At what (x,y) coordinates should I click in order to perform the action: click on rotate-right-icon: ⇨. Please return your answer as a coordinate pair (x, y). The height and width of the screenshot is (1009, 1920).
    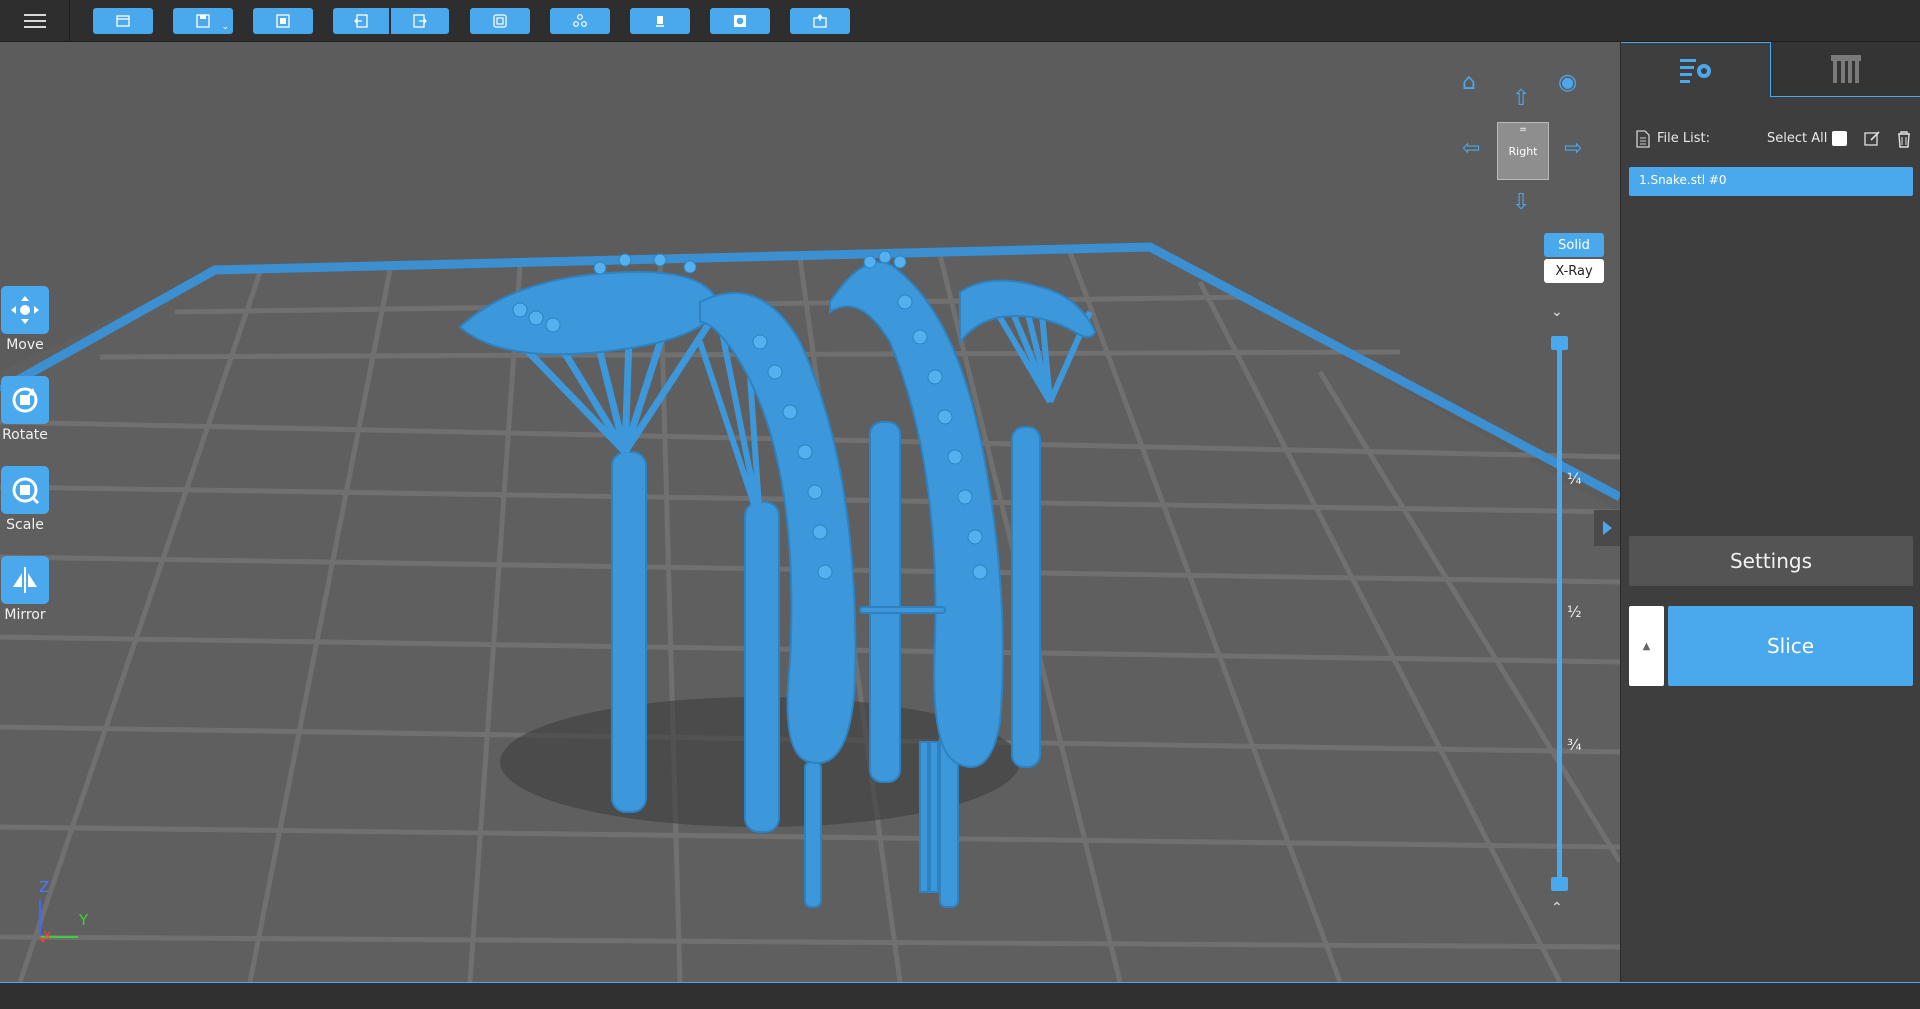
    Looking at the image, I should click on (1573, 149).